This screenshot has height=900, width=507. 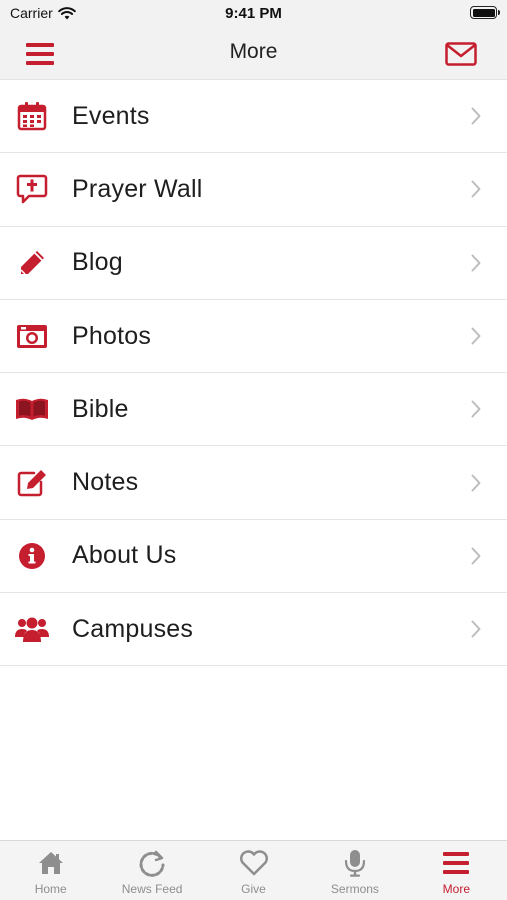 What do you see at coordinates (105, 482) in the screenshot?
I see `menu-item-label: Notes` at bounding box center [105, 482].